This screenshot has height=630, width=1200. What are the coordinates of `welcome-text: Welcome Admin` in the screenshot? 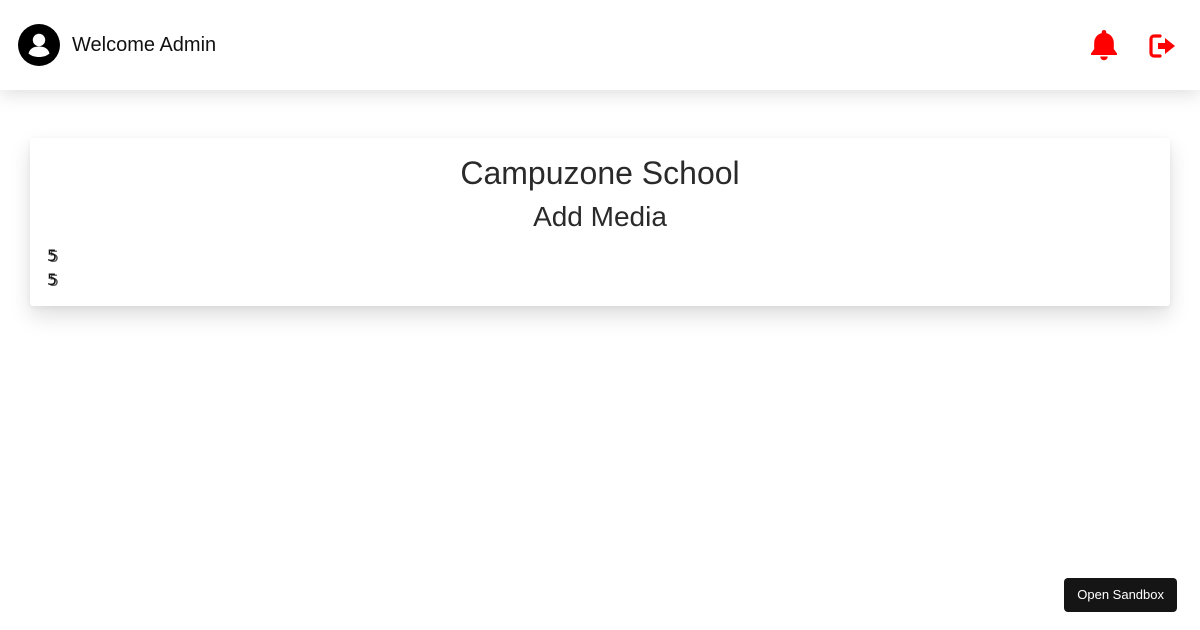 It's located at (144, 44).